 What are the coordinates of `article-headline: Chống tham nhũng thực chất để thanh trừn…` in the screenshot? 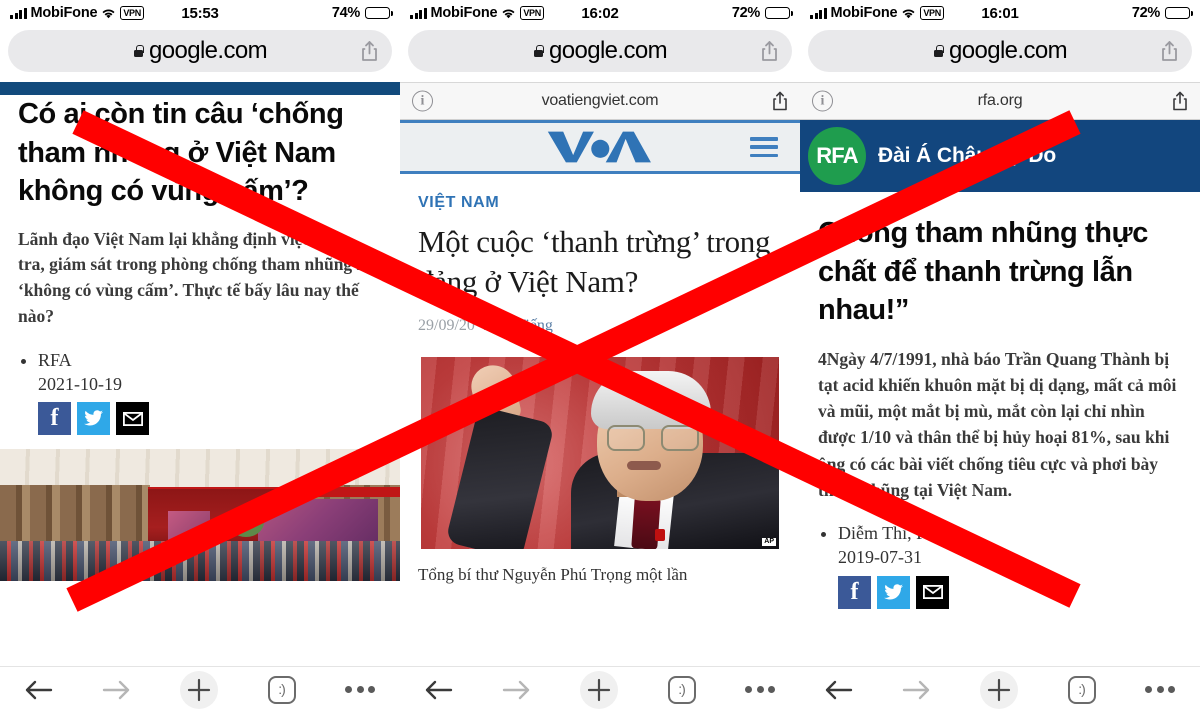 It's located at (983, 272).